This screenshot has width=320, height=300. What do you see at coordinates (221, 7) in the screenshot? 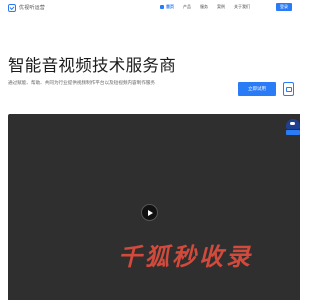
I see `nav-item-cases: 案例` at bounding box center [221, 7].